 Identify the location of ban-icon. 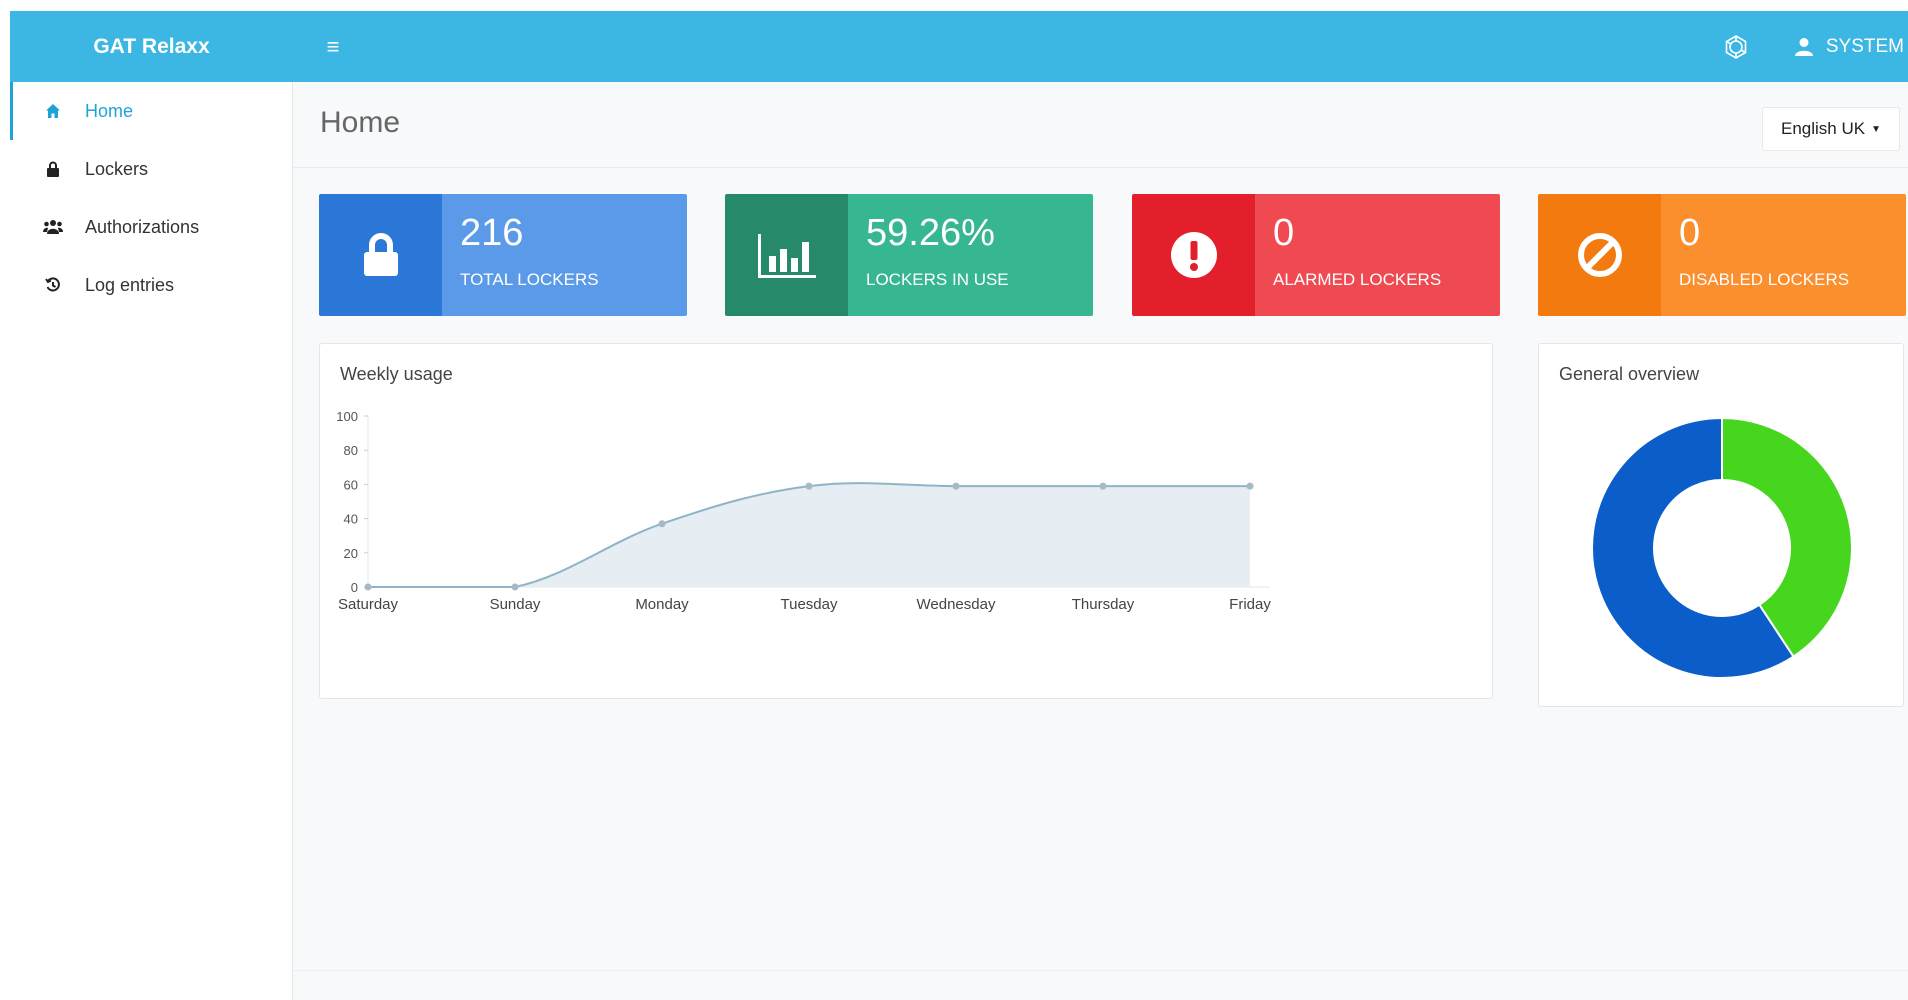
(1599, 255).